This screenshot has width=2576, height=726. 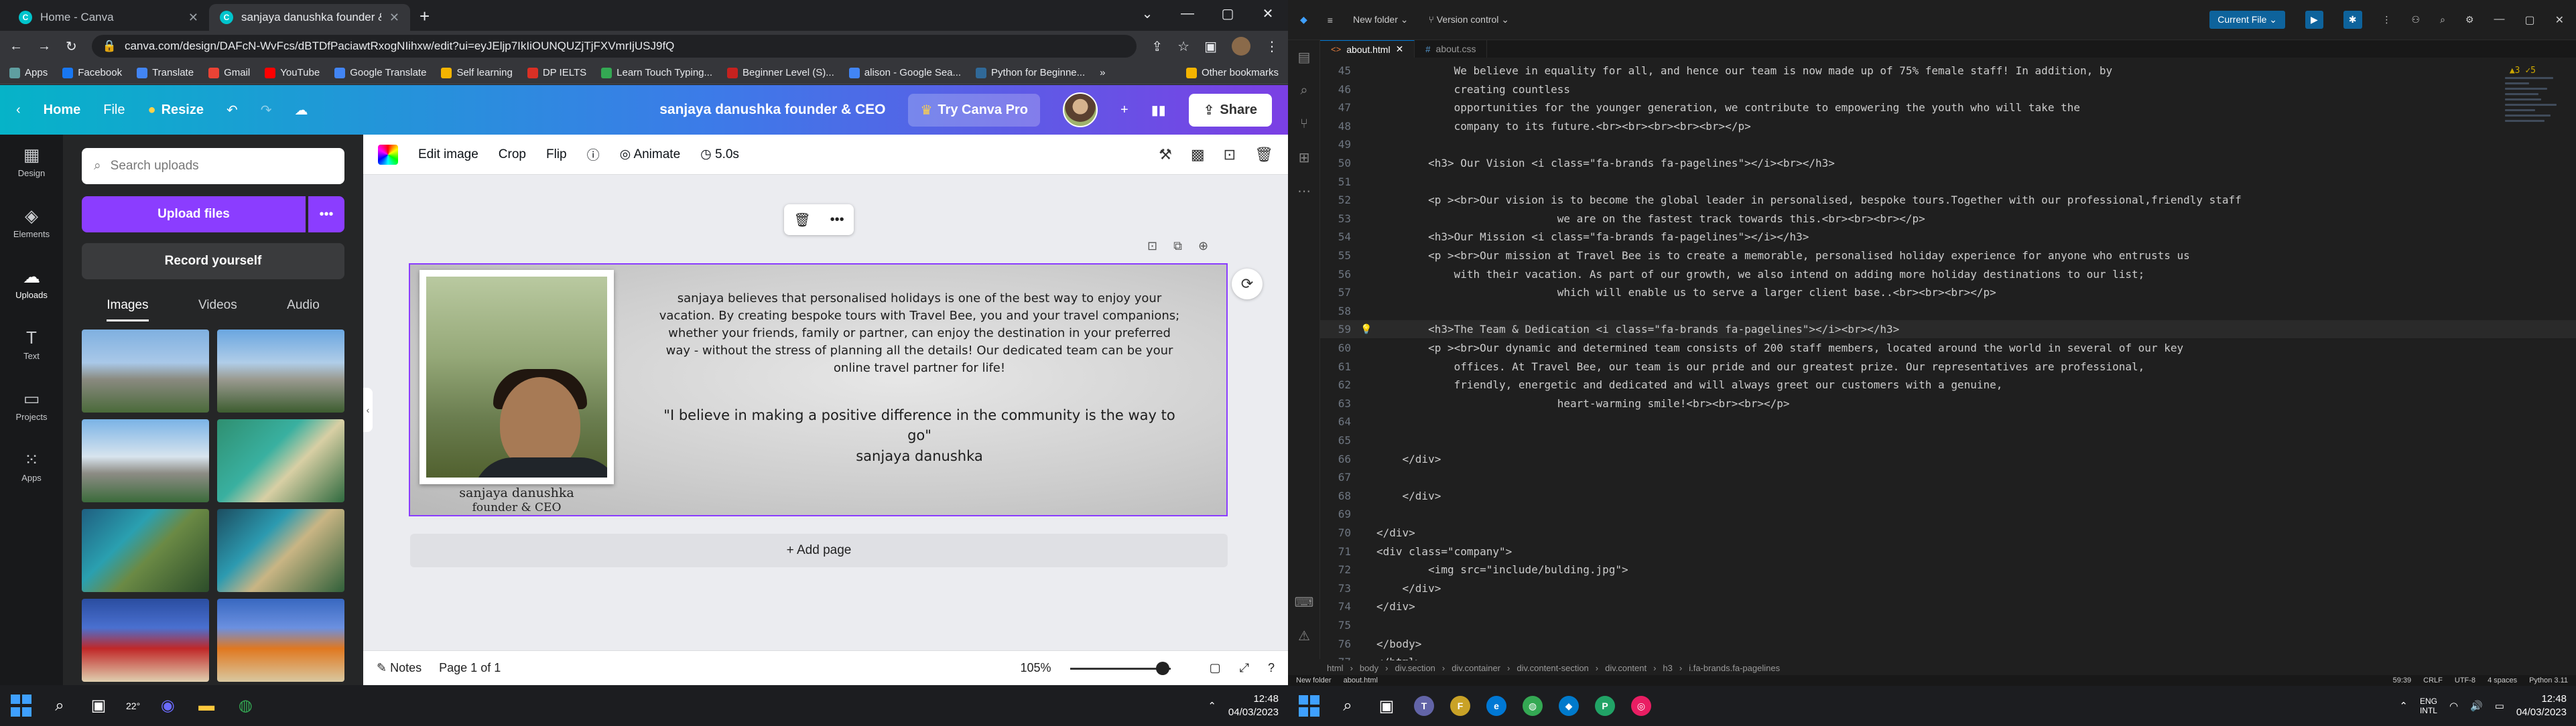 I want to click on breadcrumb-item: div.content, so click(x=1626, y=668).